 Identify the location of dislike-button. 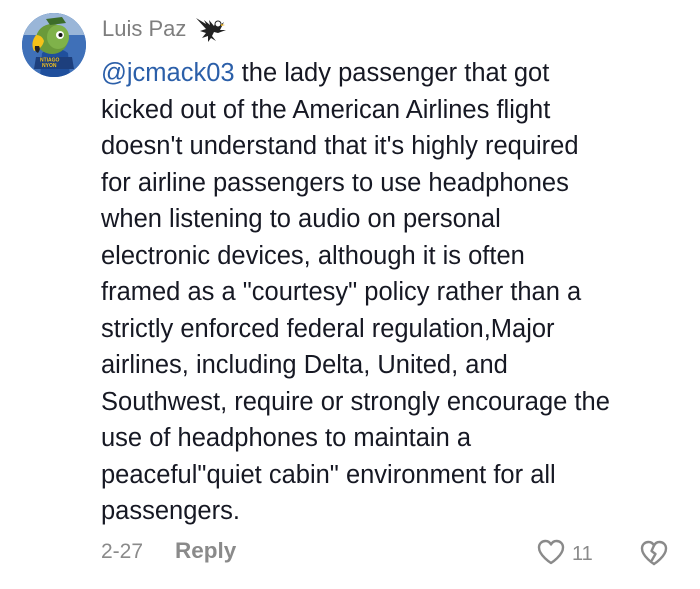
(654, 555).